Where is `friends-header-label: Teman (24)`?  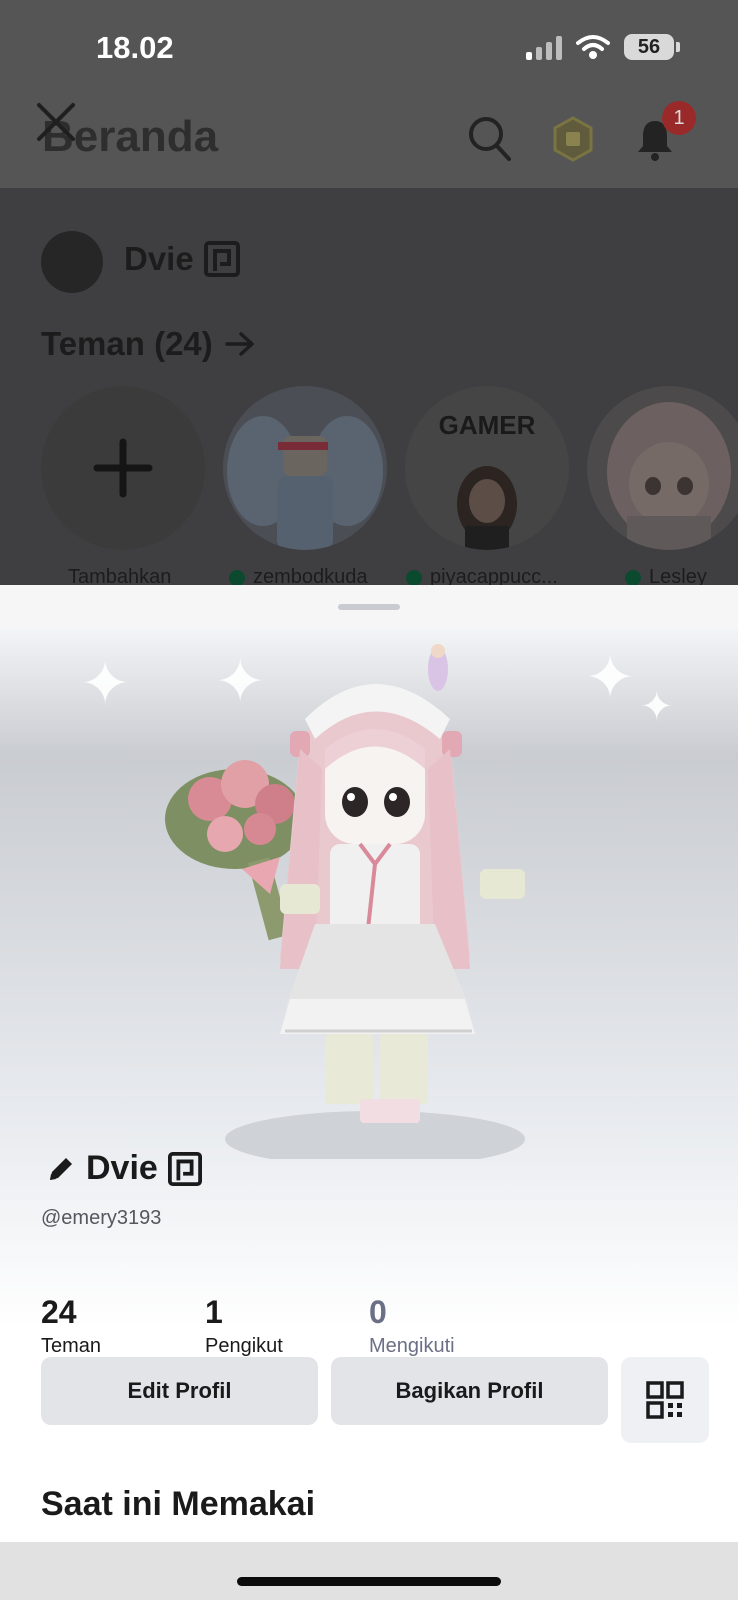
friends-header-label: Teman (24) is located at coordinates (127, 343).